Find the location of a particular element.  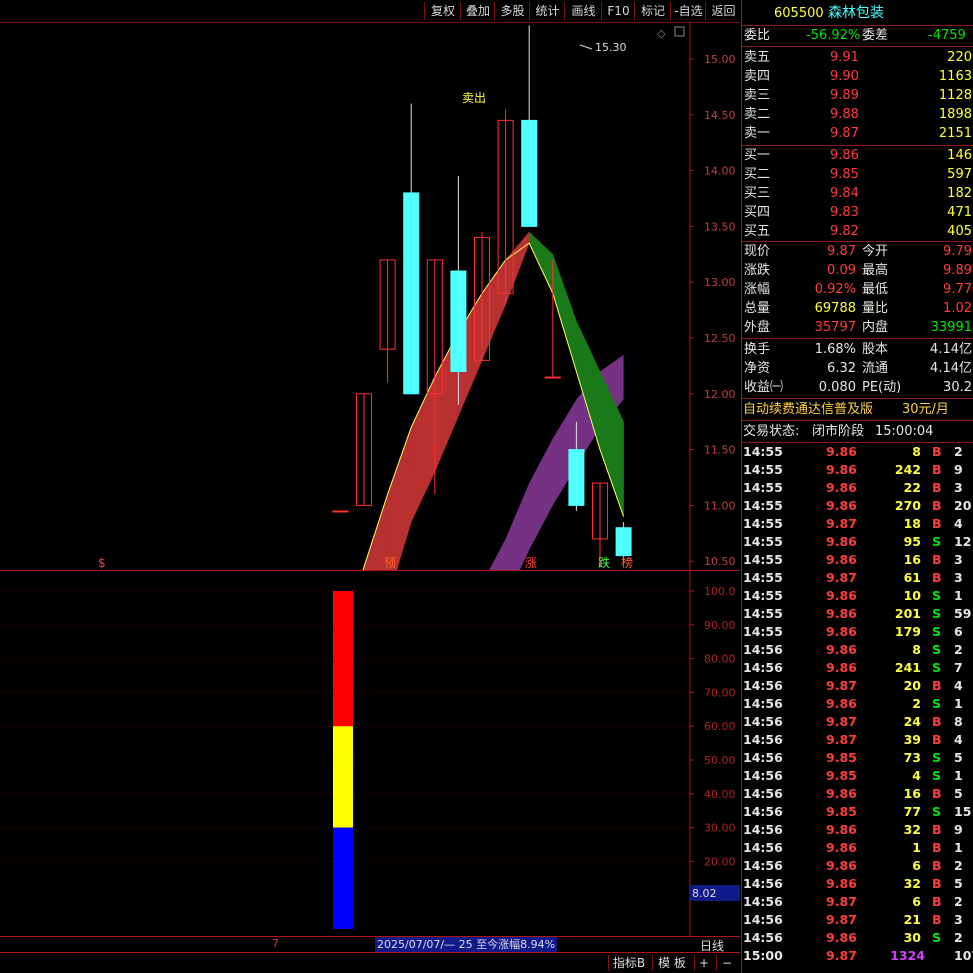

bid-volume: 471 is located at coordinates (959, 212).